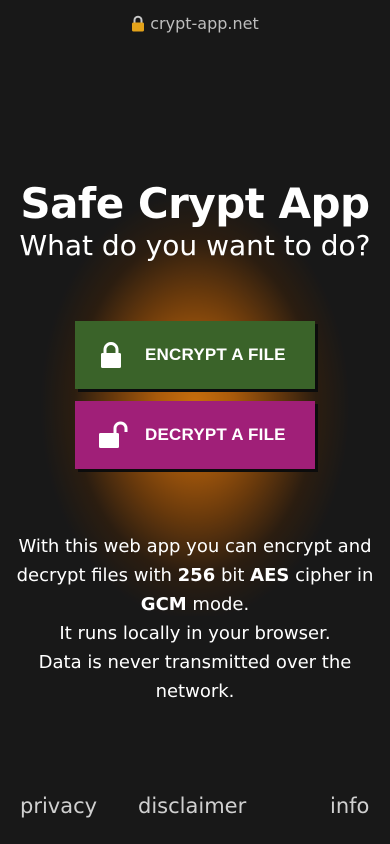 This screenshot has width=390, height=844. Describe the element at coordinates (233, 575) in the screenshot. I see `bit-word: bit` at that location.